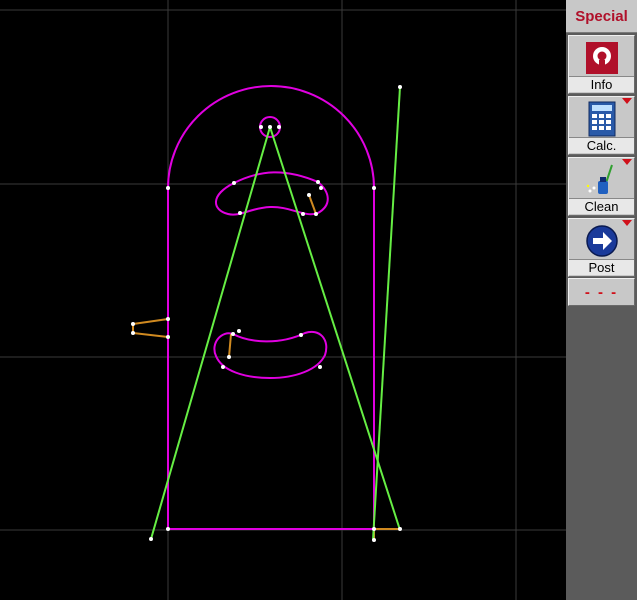 This screenshot has width=637, height=600. What do you see at coordinates (386, 313) in the screenshot?
I see `construction-line-vertical` at bounding box center [386, 313].